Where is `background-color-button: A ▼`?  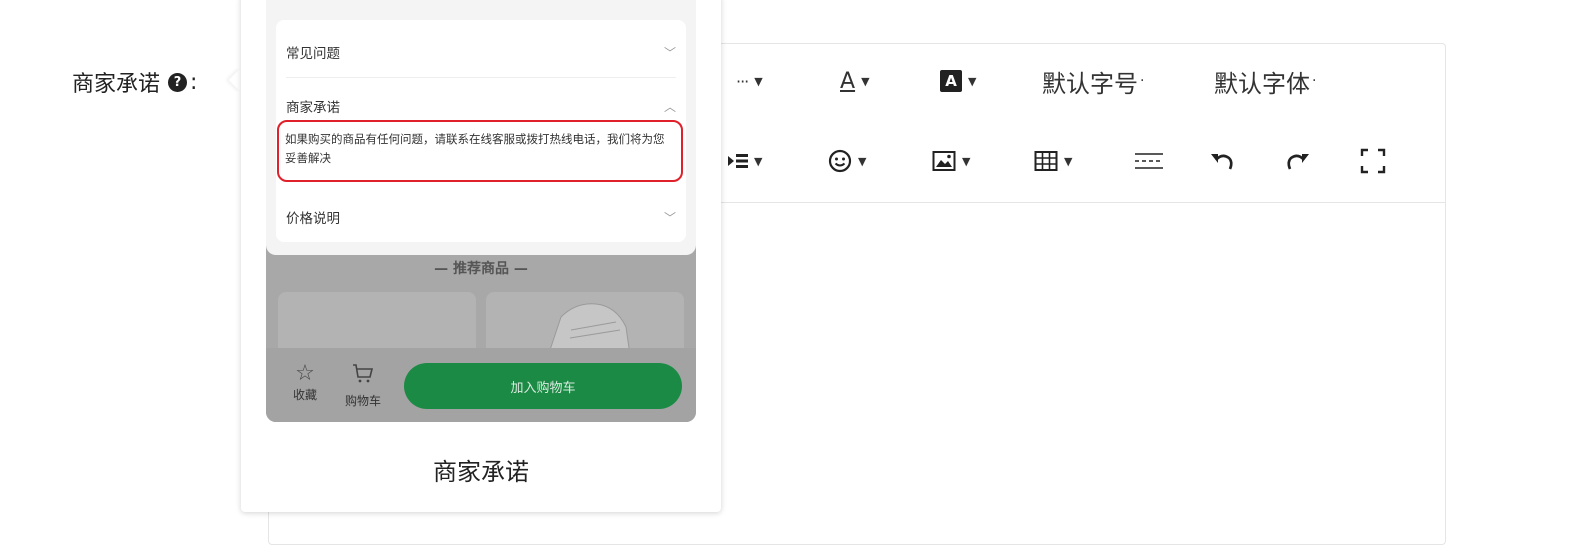
background-color-button: A ▼ is located at coordinates (958, 81).